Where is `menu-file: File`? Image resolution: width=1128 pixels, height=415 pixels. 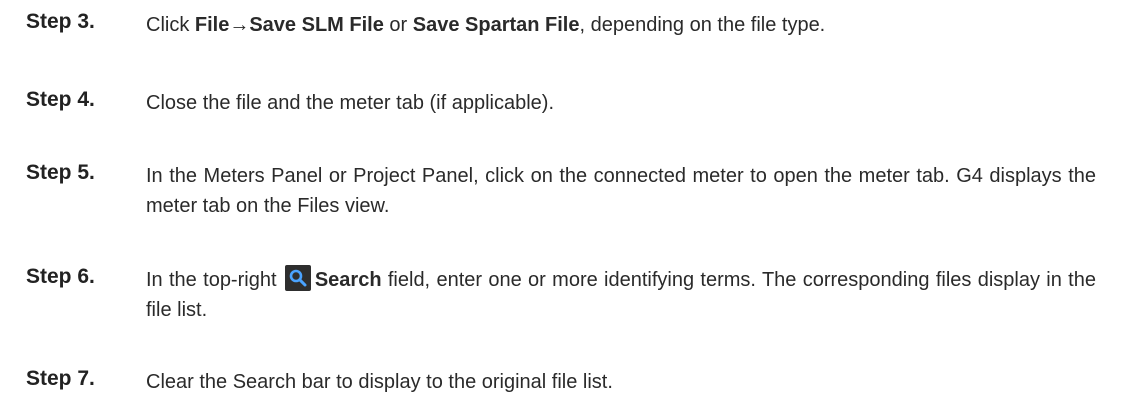
menu-file: File is located at coordinates (212, 25).